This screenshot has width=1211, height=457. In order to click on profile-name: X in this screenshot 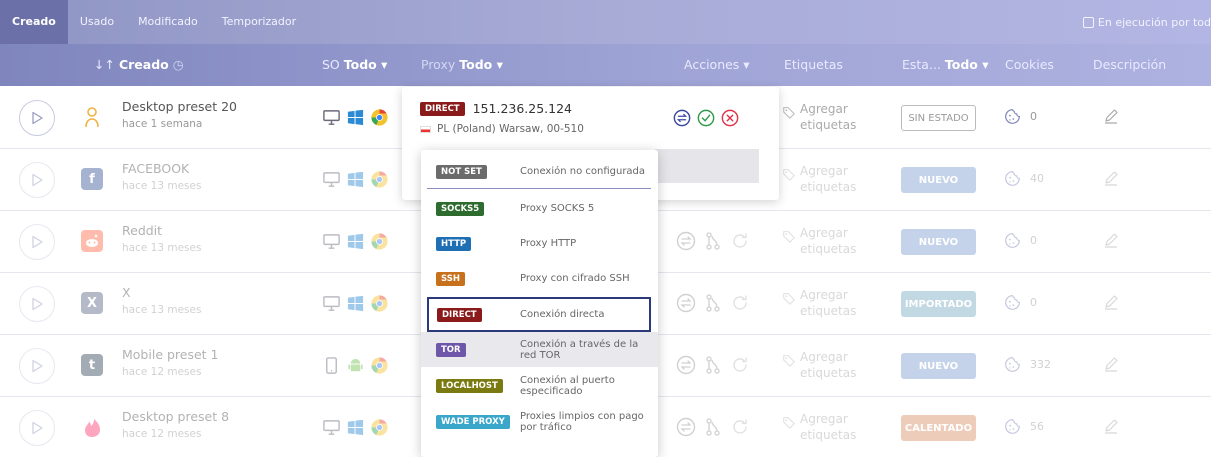, I will do `click(126, 292)`.